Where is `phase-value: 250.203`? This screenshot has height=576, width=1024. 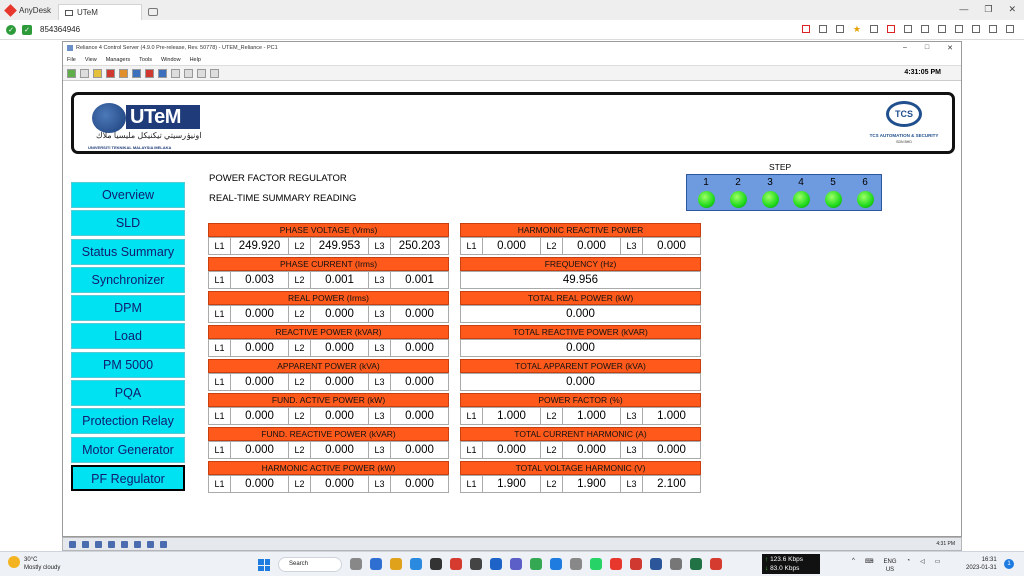 phase-value: 250.203 is located at coordinates (419, 246).